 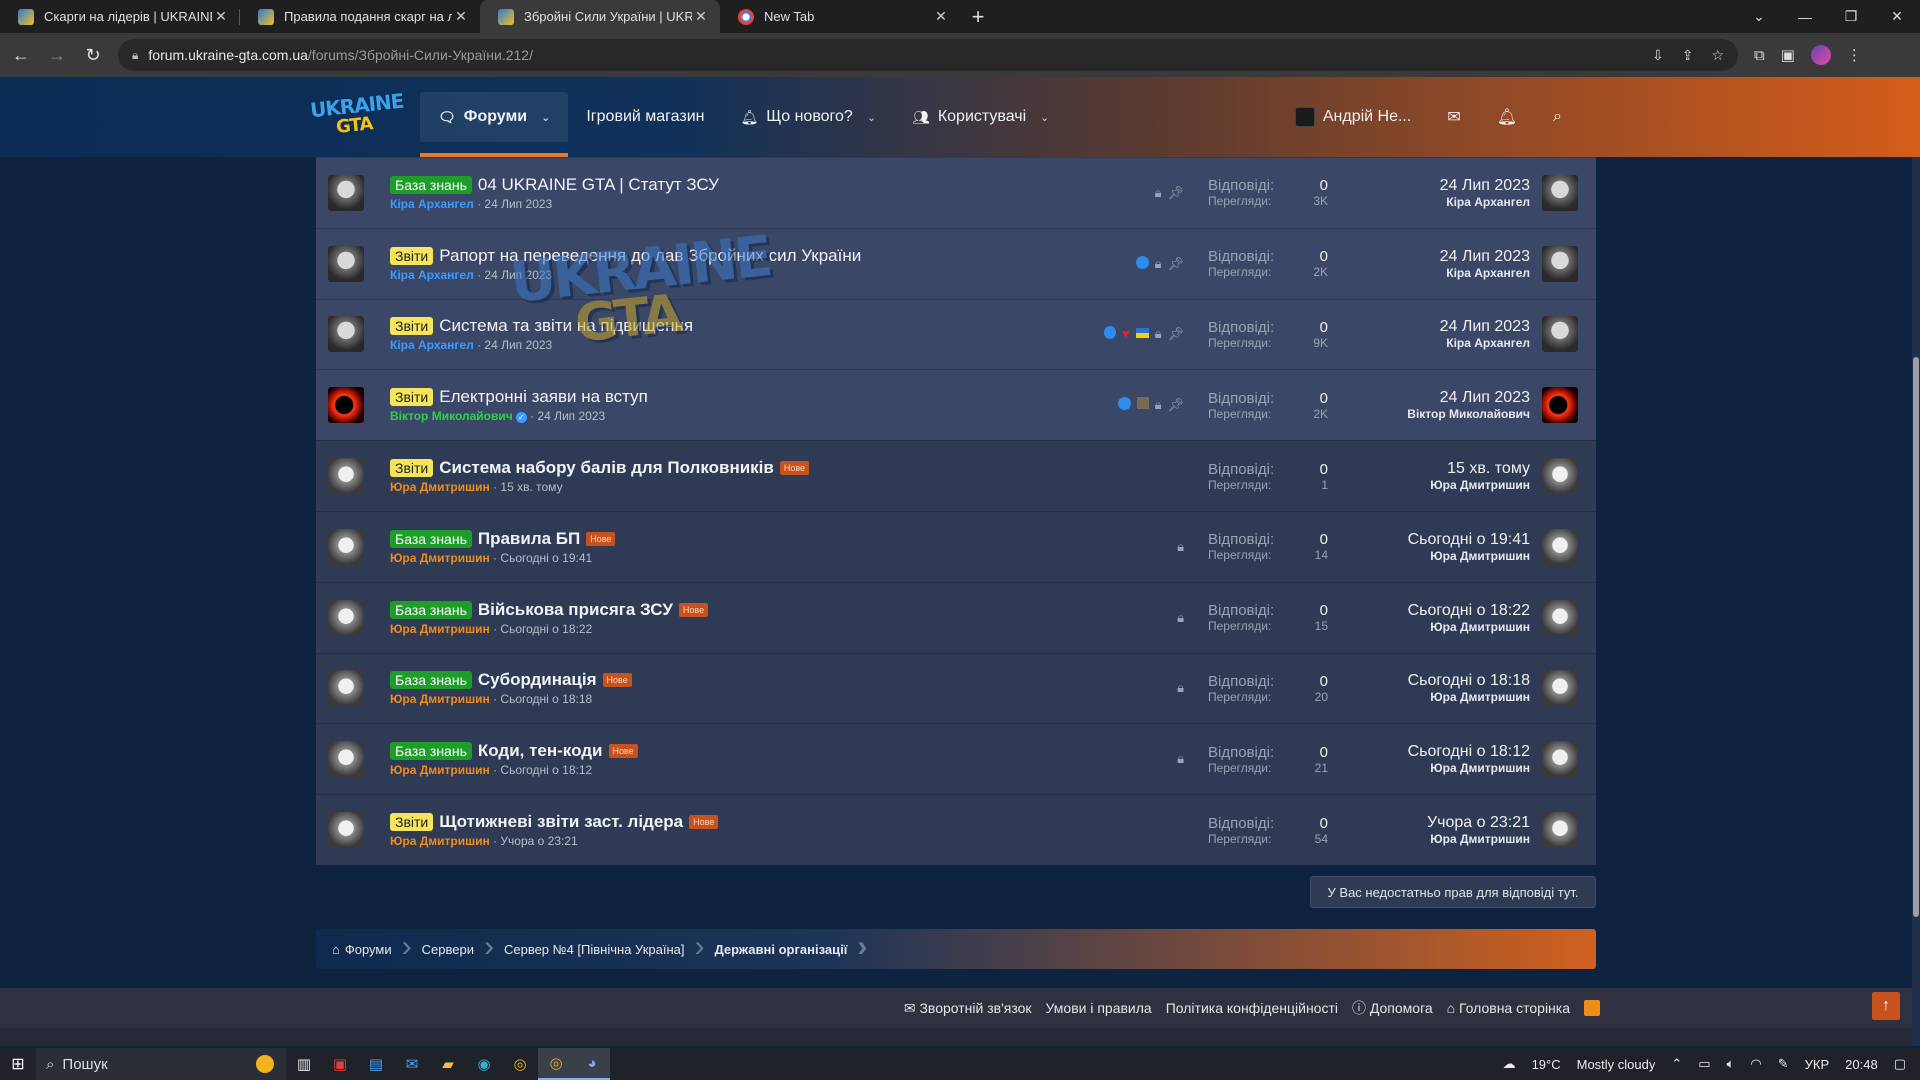 I want to click on thread-start-date: Сьогодні о 18:12, so click(x=546, y=770).